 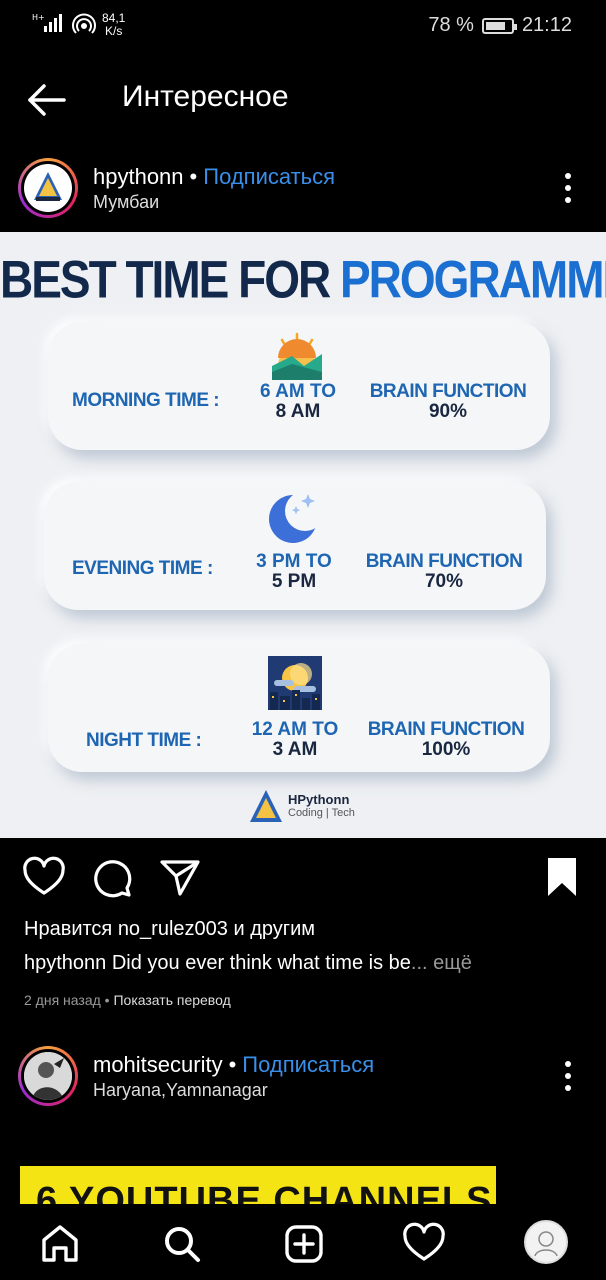 I want to click on time-range: 12 AM TO 3 AM, so click(x=295, y=739).